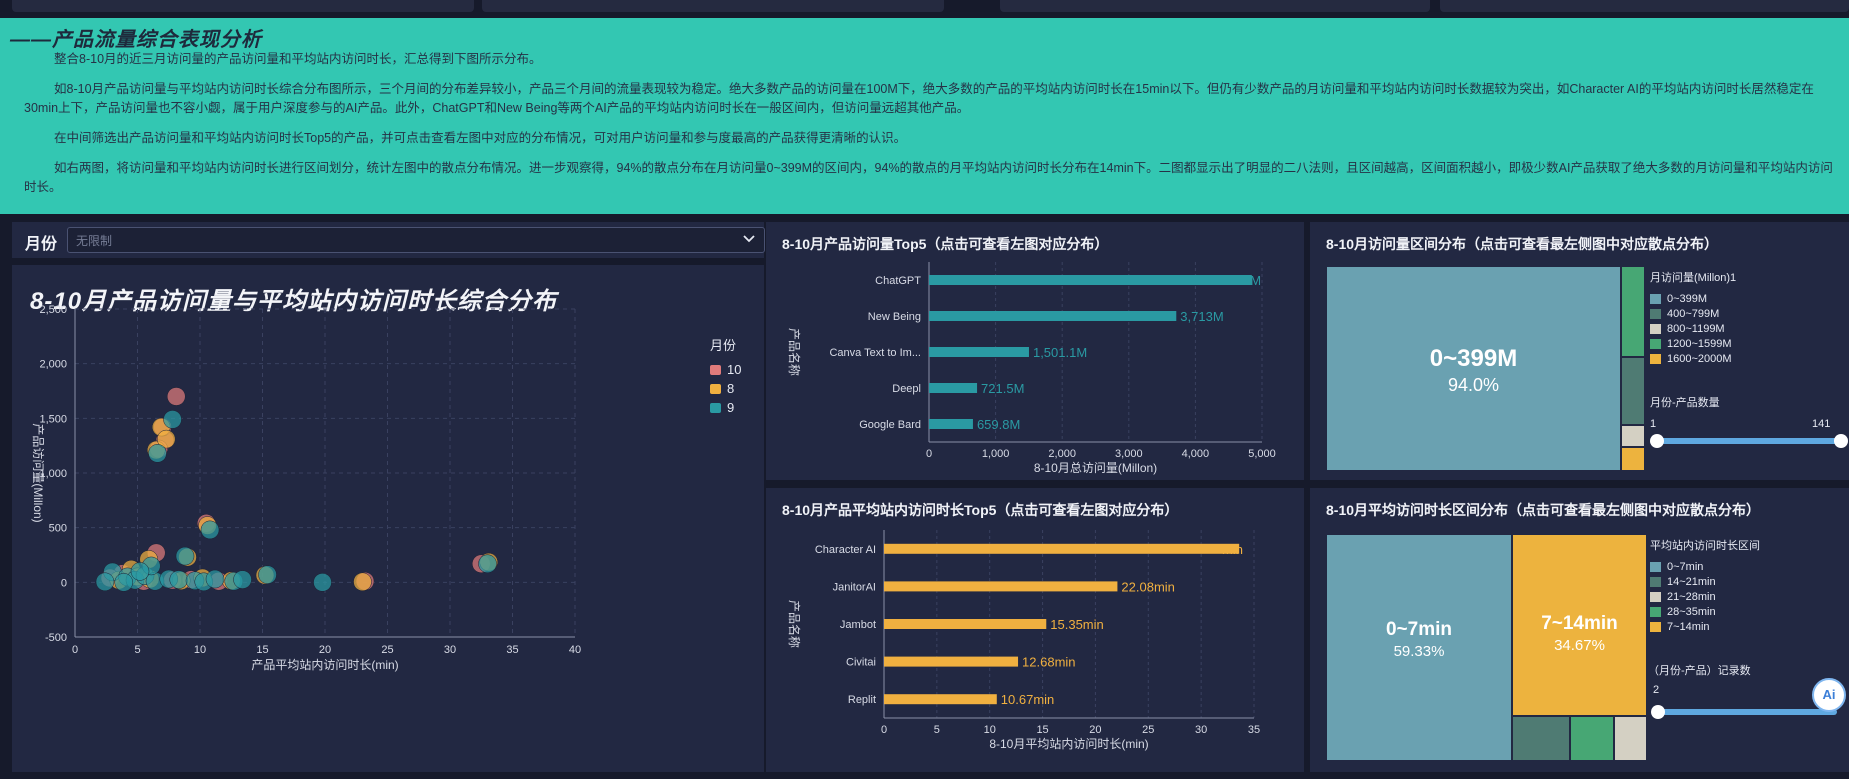 This screenshot has height=779, width=1849. Describe the element at coordinates (1744, 712) in the screenshot. I see `duration-range-slider` at that location.